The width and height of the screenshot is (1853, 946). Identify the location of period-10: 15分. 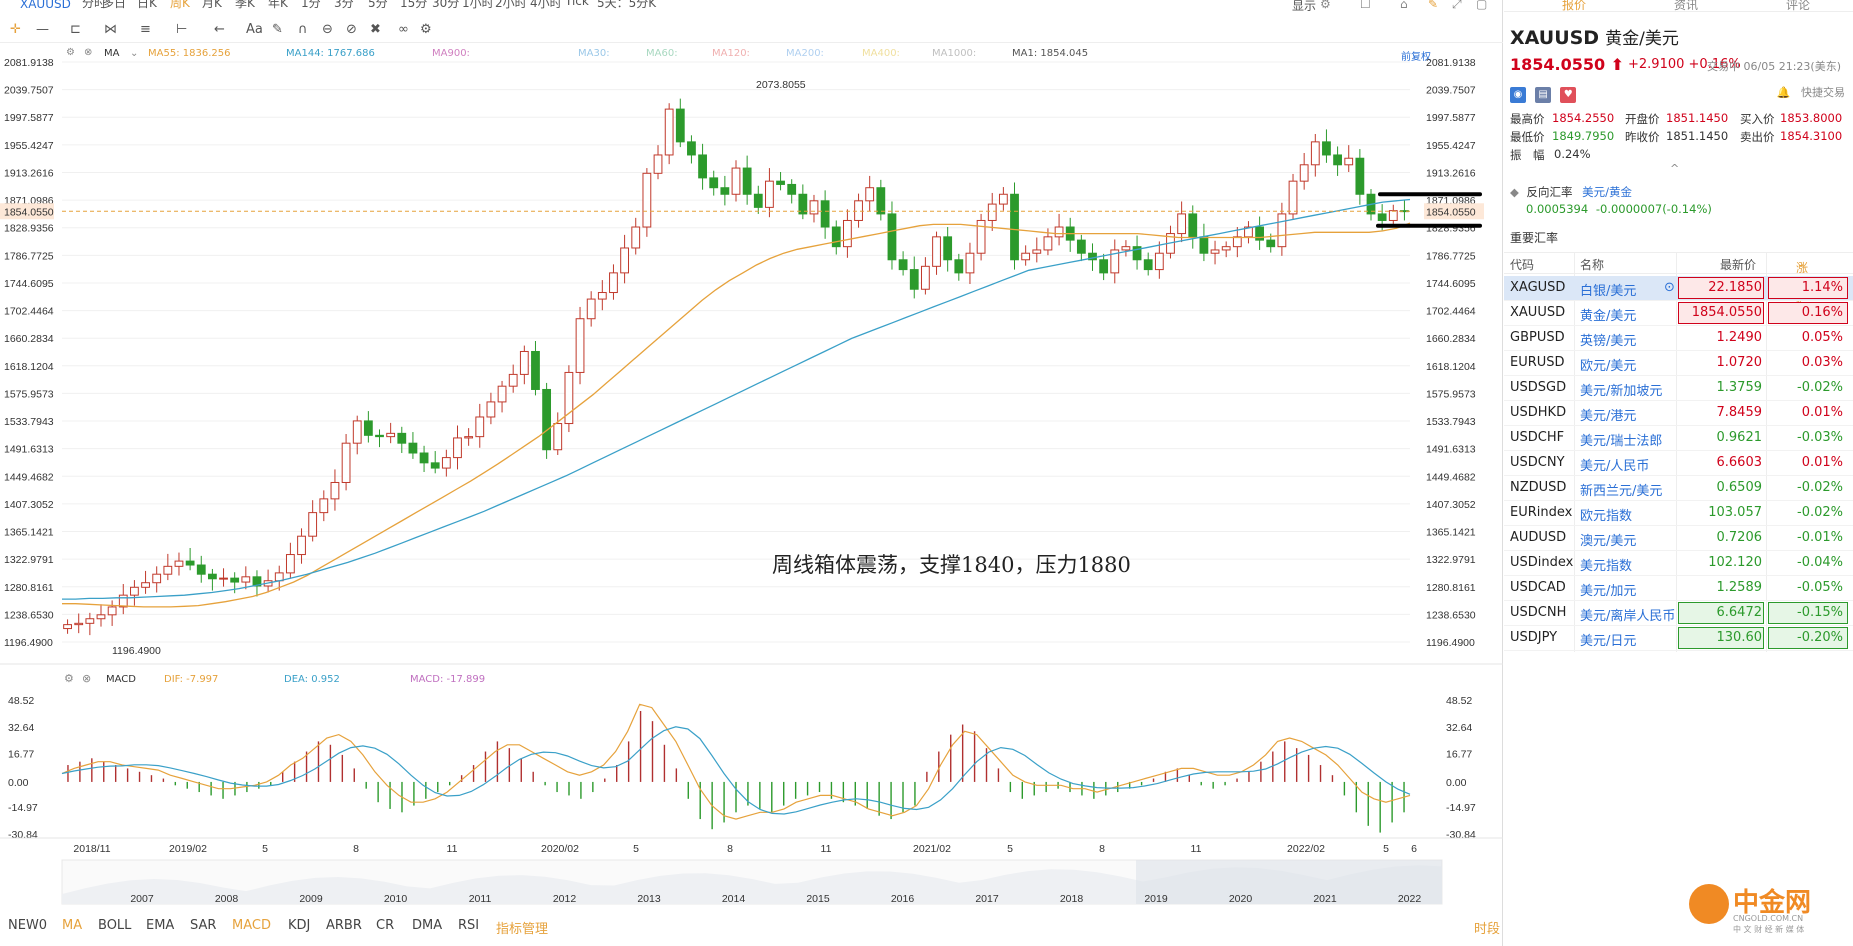
(413, 5).